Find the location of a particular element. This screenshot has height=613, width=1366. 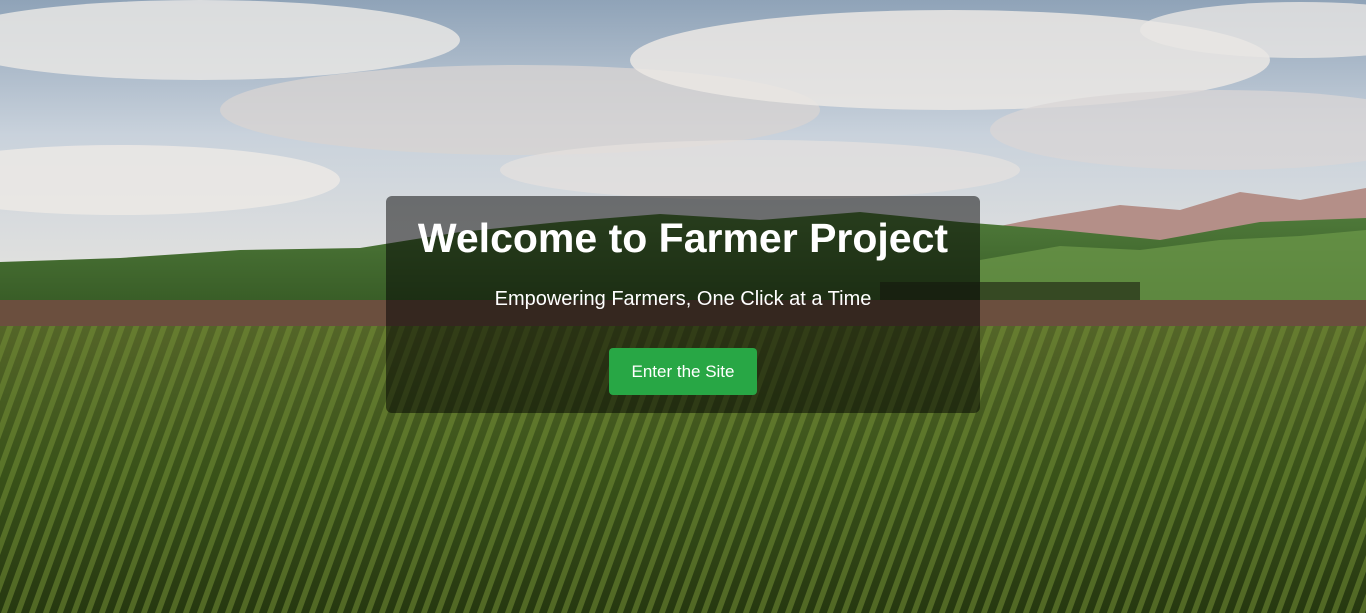

enter-site-button: Enter the Site is located at coordinates (683, 371).